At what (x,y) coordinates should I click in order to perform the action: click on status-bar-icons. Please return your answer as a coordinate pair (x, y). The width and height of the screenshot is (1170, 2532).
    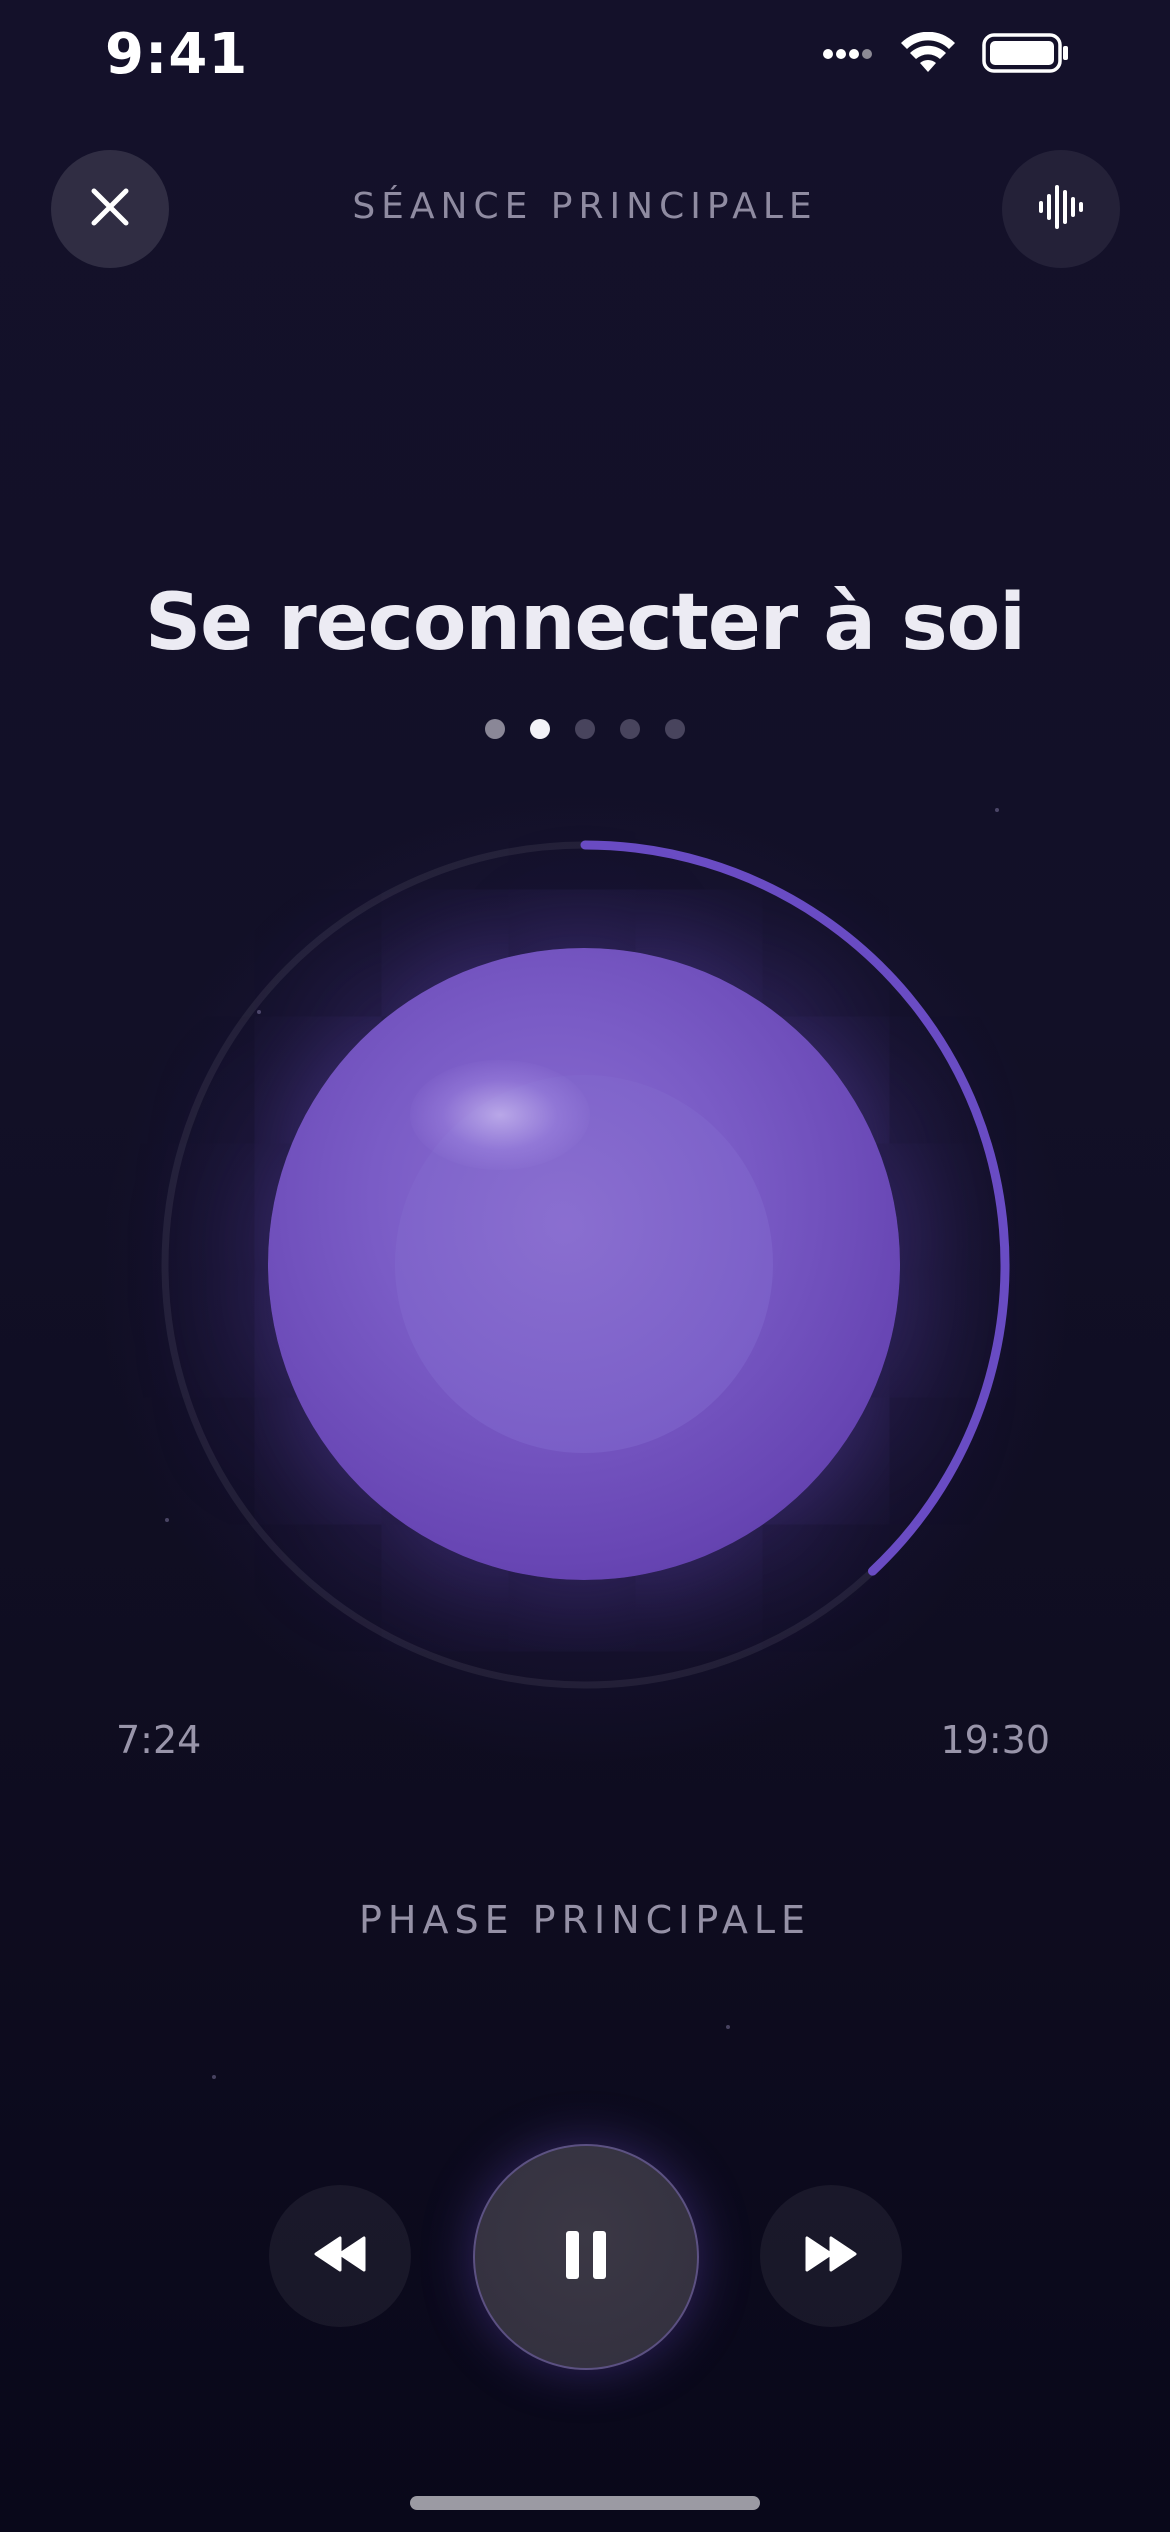
    Looking at the image, I should click on (946, 54).